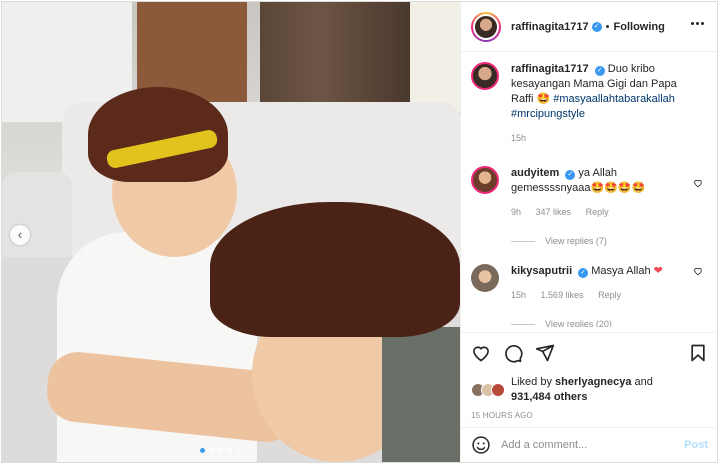 The height and width of the screenshot is (465, 720). I want to click on post-header: raffinagita1717 ✓ • Following, so click(589, 27).